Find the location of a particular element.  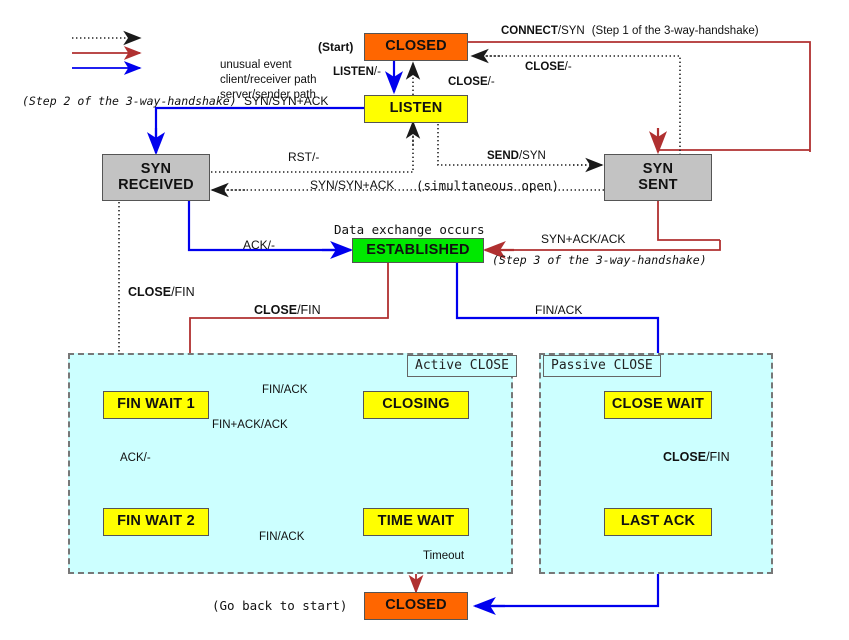

label-close-fin-left: CLOSE/FIN is located at coordinates (161, 292).